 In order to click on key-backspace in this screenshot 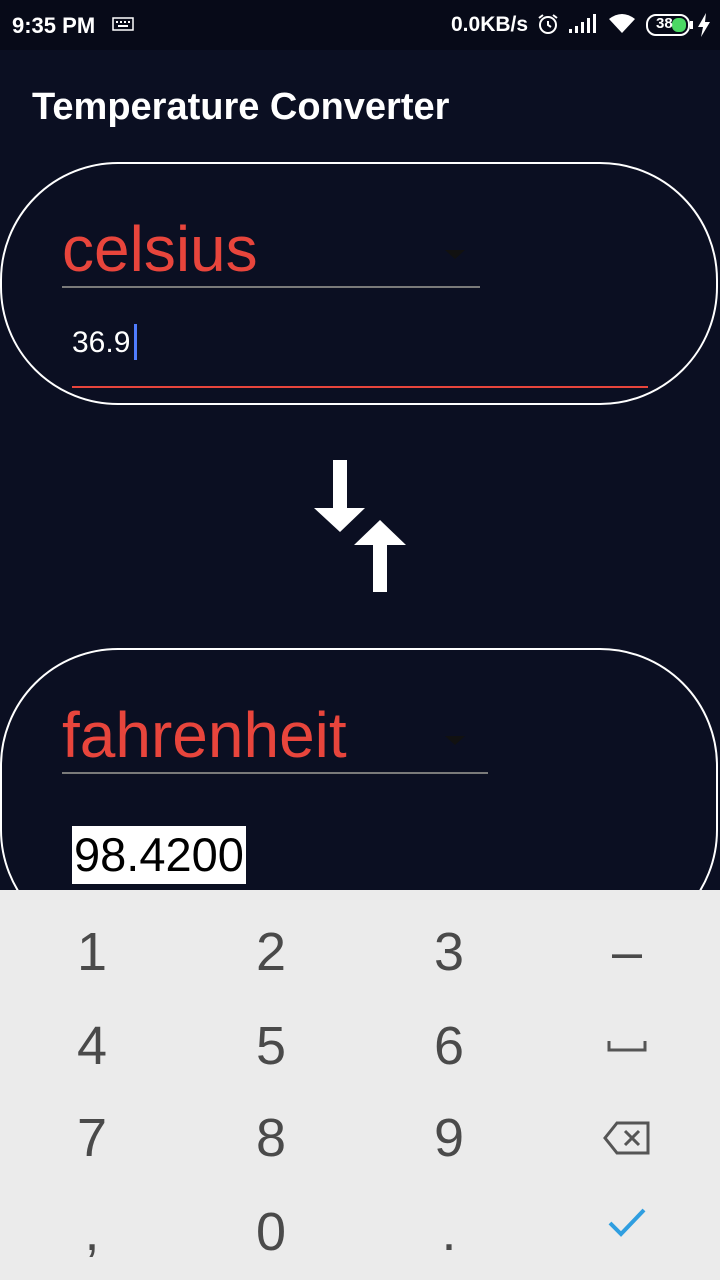, I will do `click(627, 1138)`.